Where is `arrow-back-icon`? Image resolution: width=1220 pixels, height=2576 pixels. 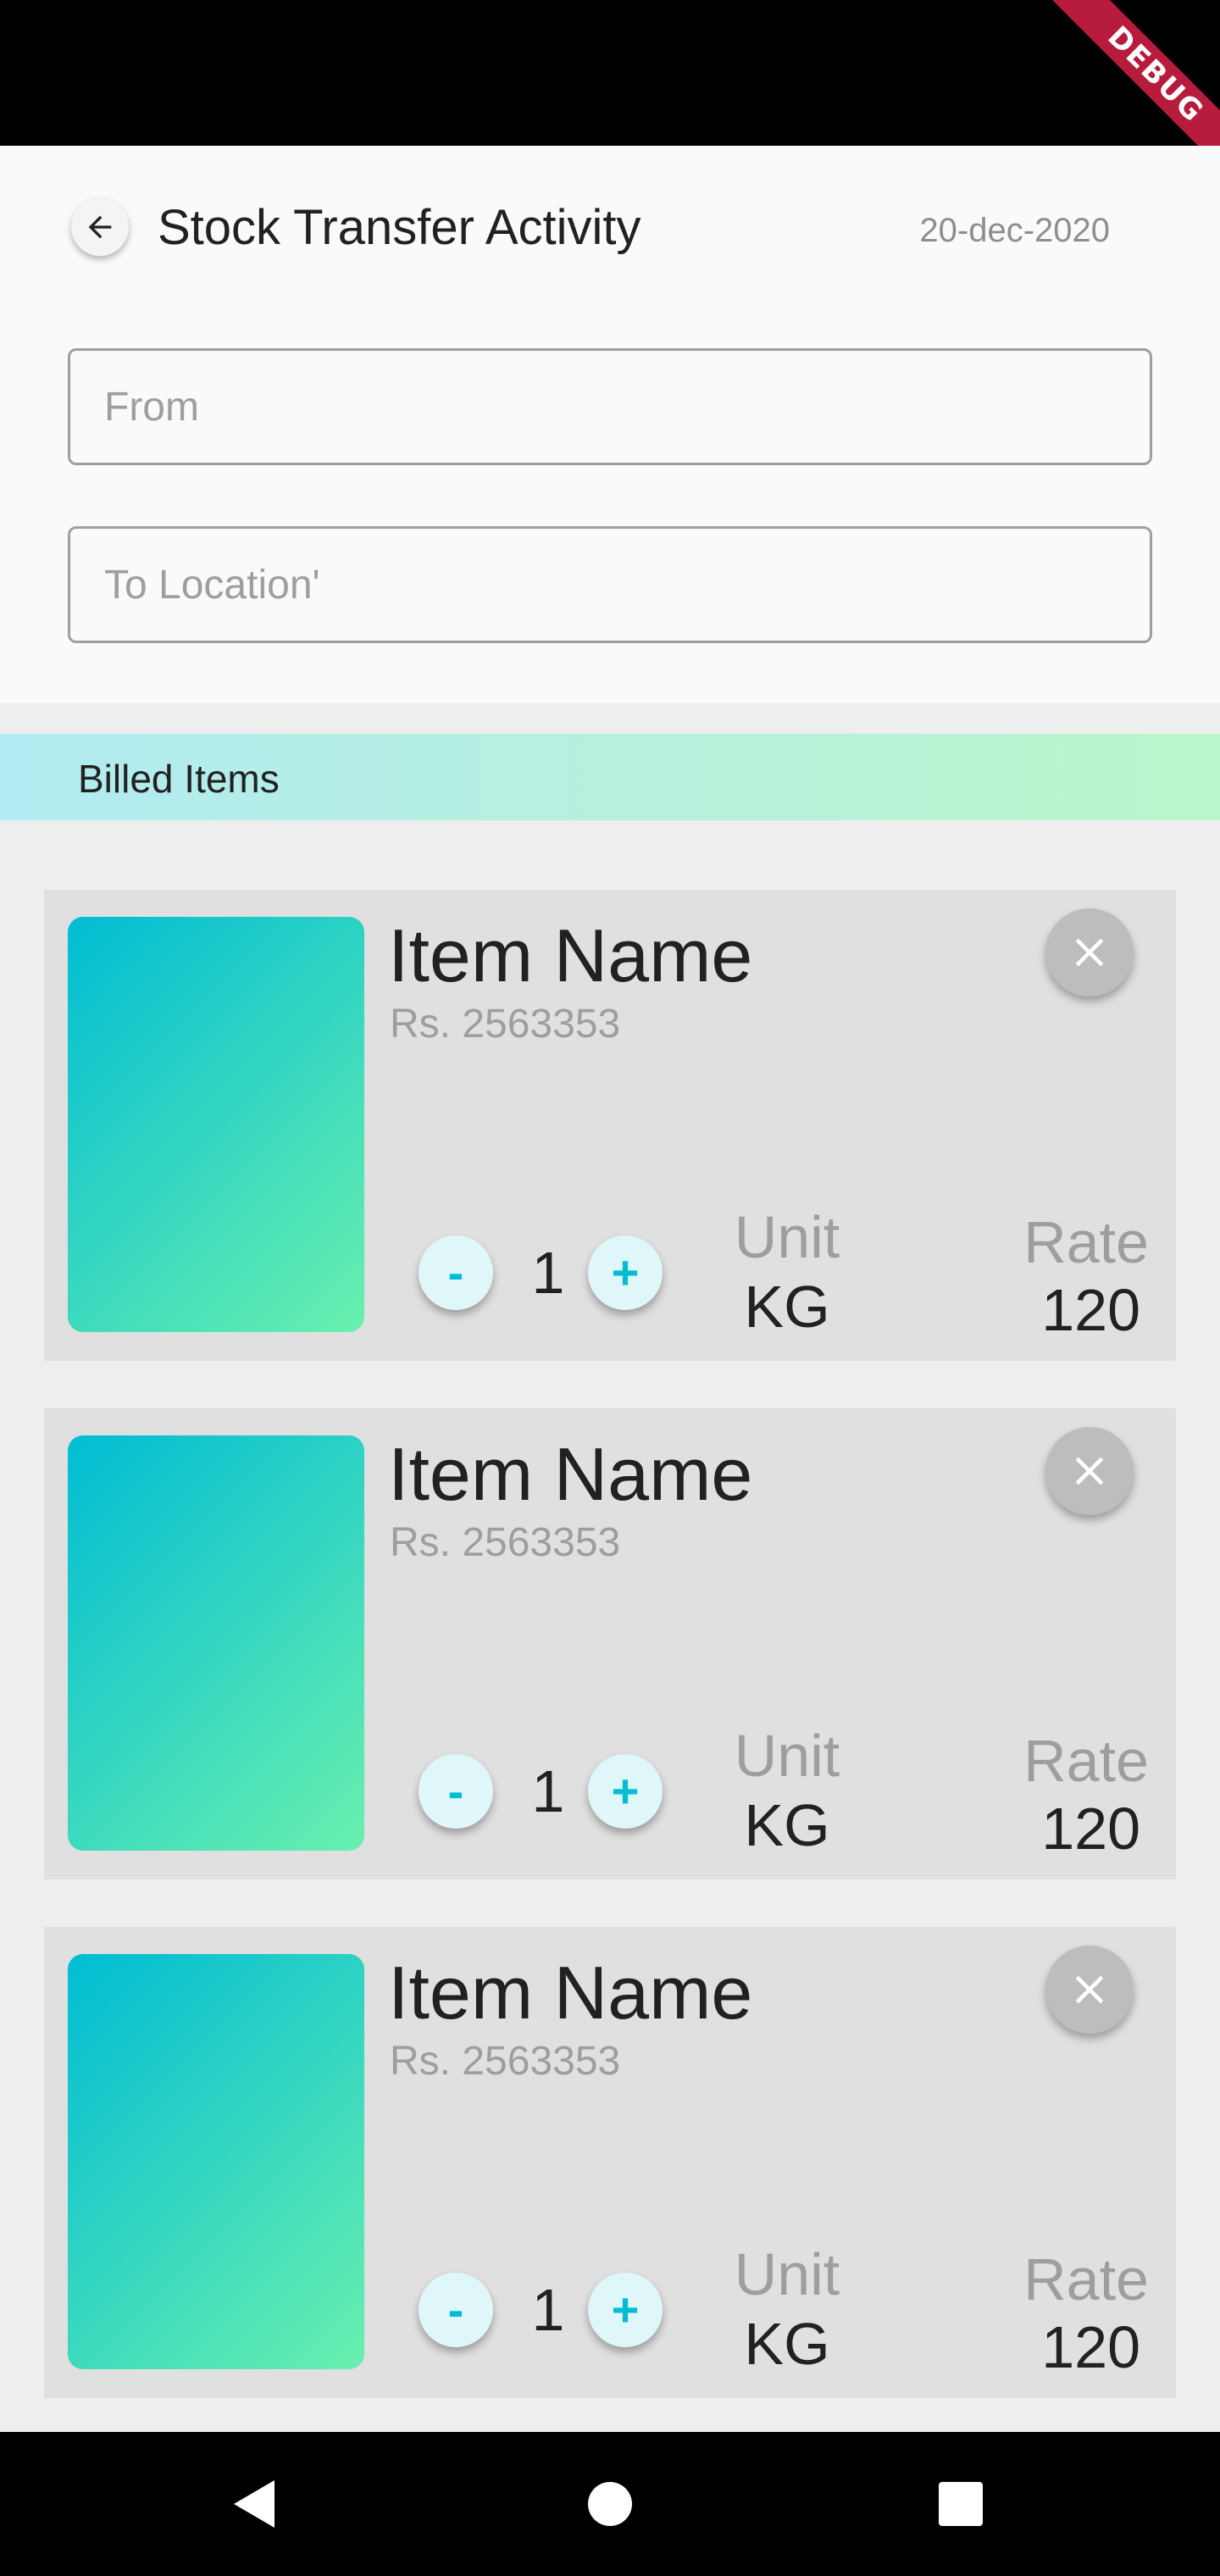
arrow-back-icon is located at coordinates (100, 227).